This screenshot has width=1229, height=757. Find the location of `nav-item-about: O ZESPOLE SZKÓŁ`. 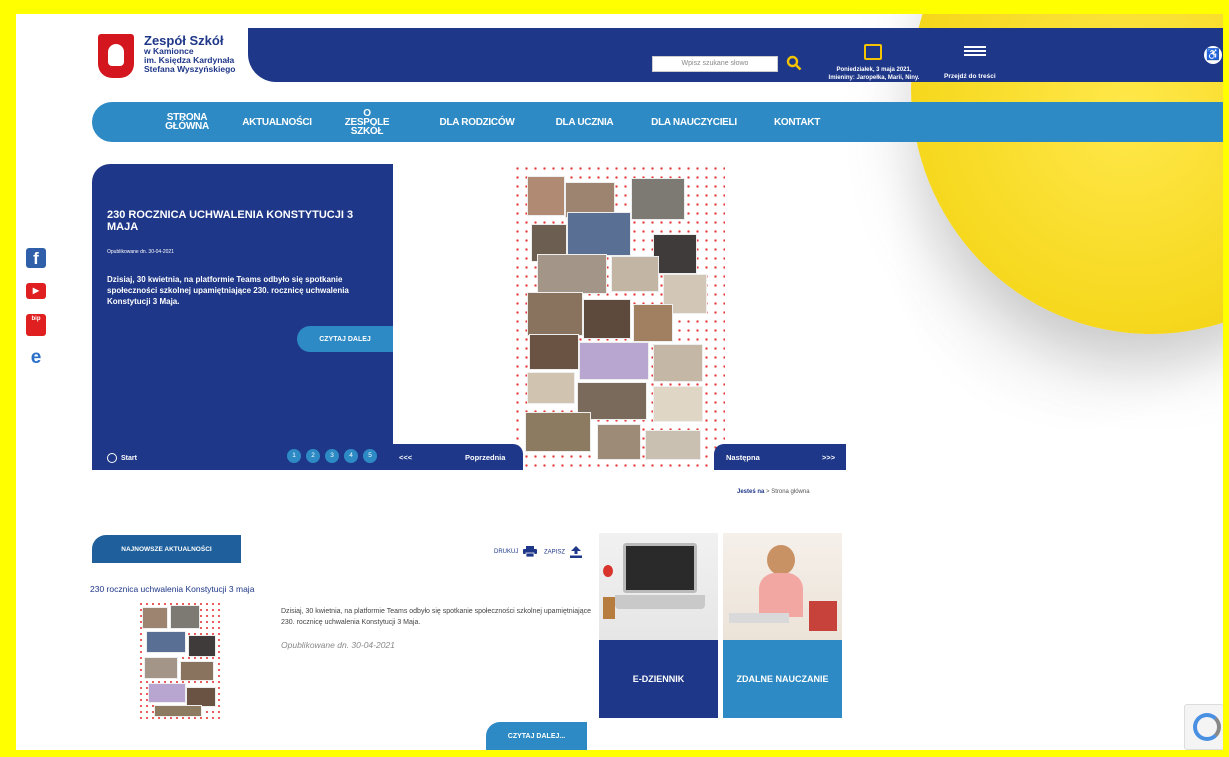

nav-item-about: O ZESPOLE SZKÓŁ is located at coordinates (367, 122).